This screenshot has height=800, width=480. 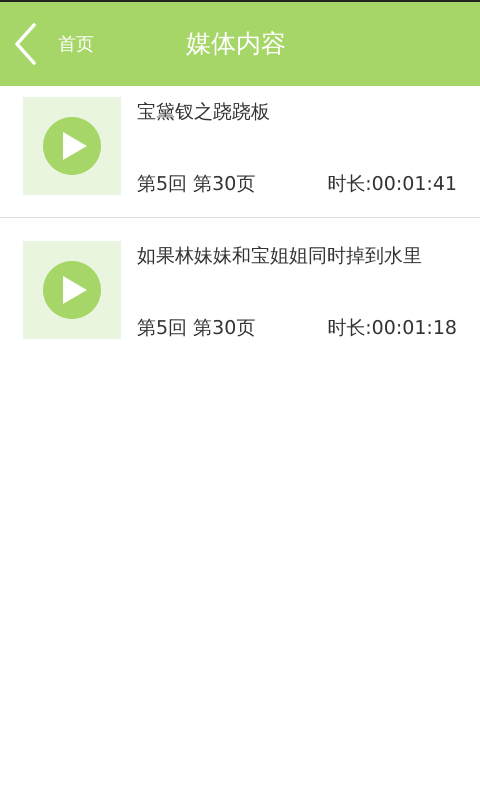 I want to click on item-title: 如果林妹妹和宝姐姐同时掉到水里, so click(x=279, y=256).